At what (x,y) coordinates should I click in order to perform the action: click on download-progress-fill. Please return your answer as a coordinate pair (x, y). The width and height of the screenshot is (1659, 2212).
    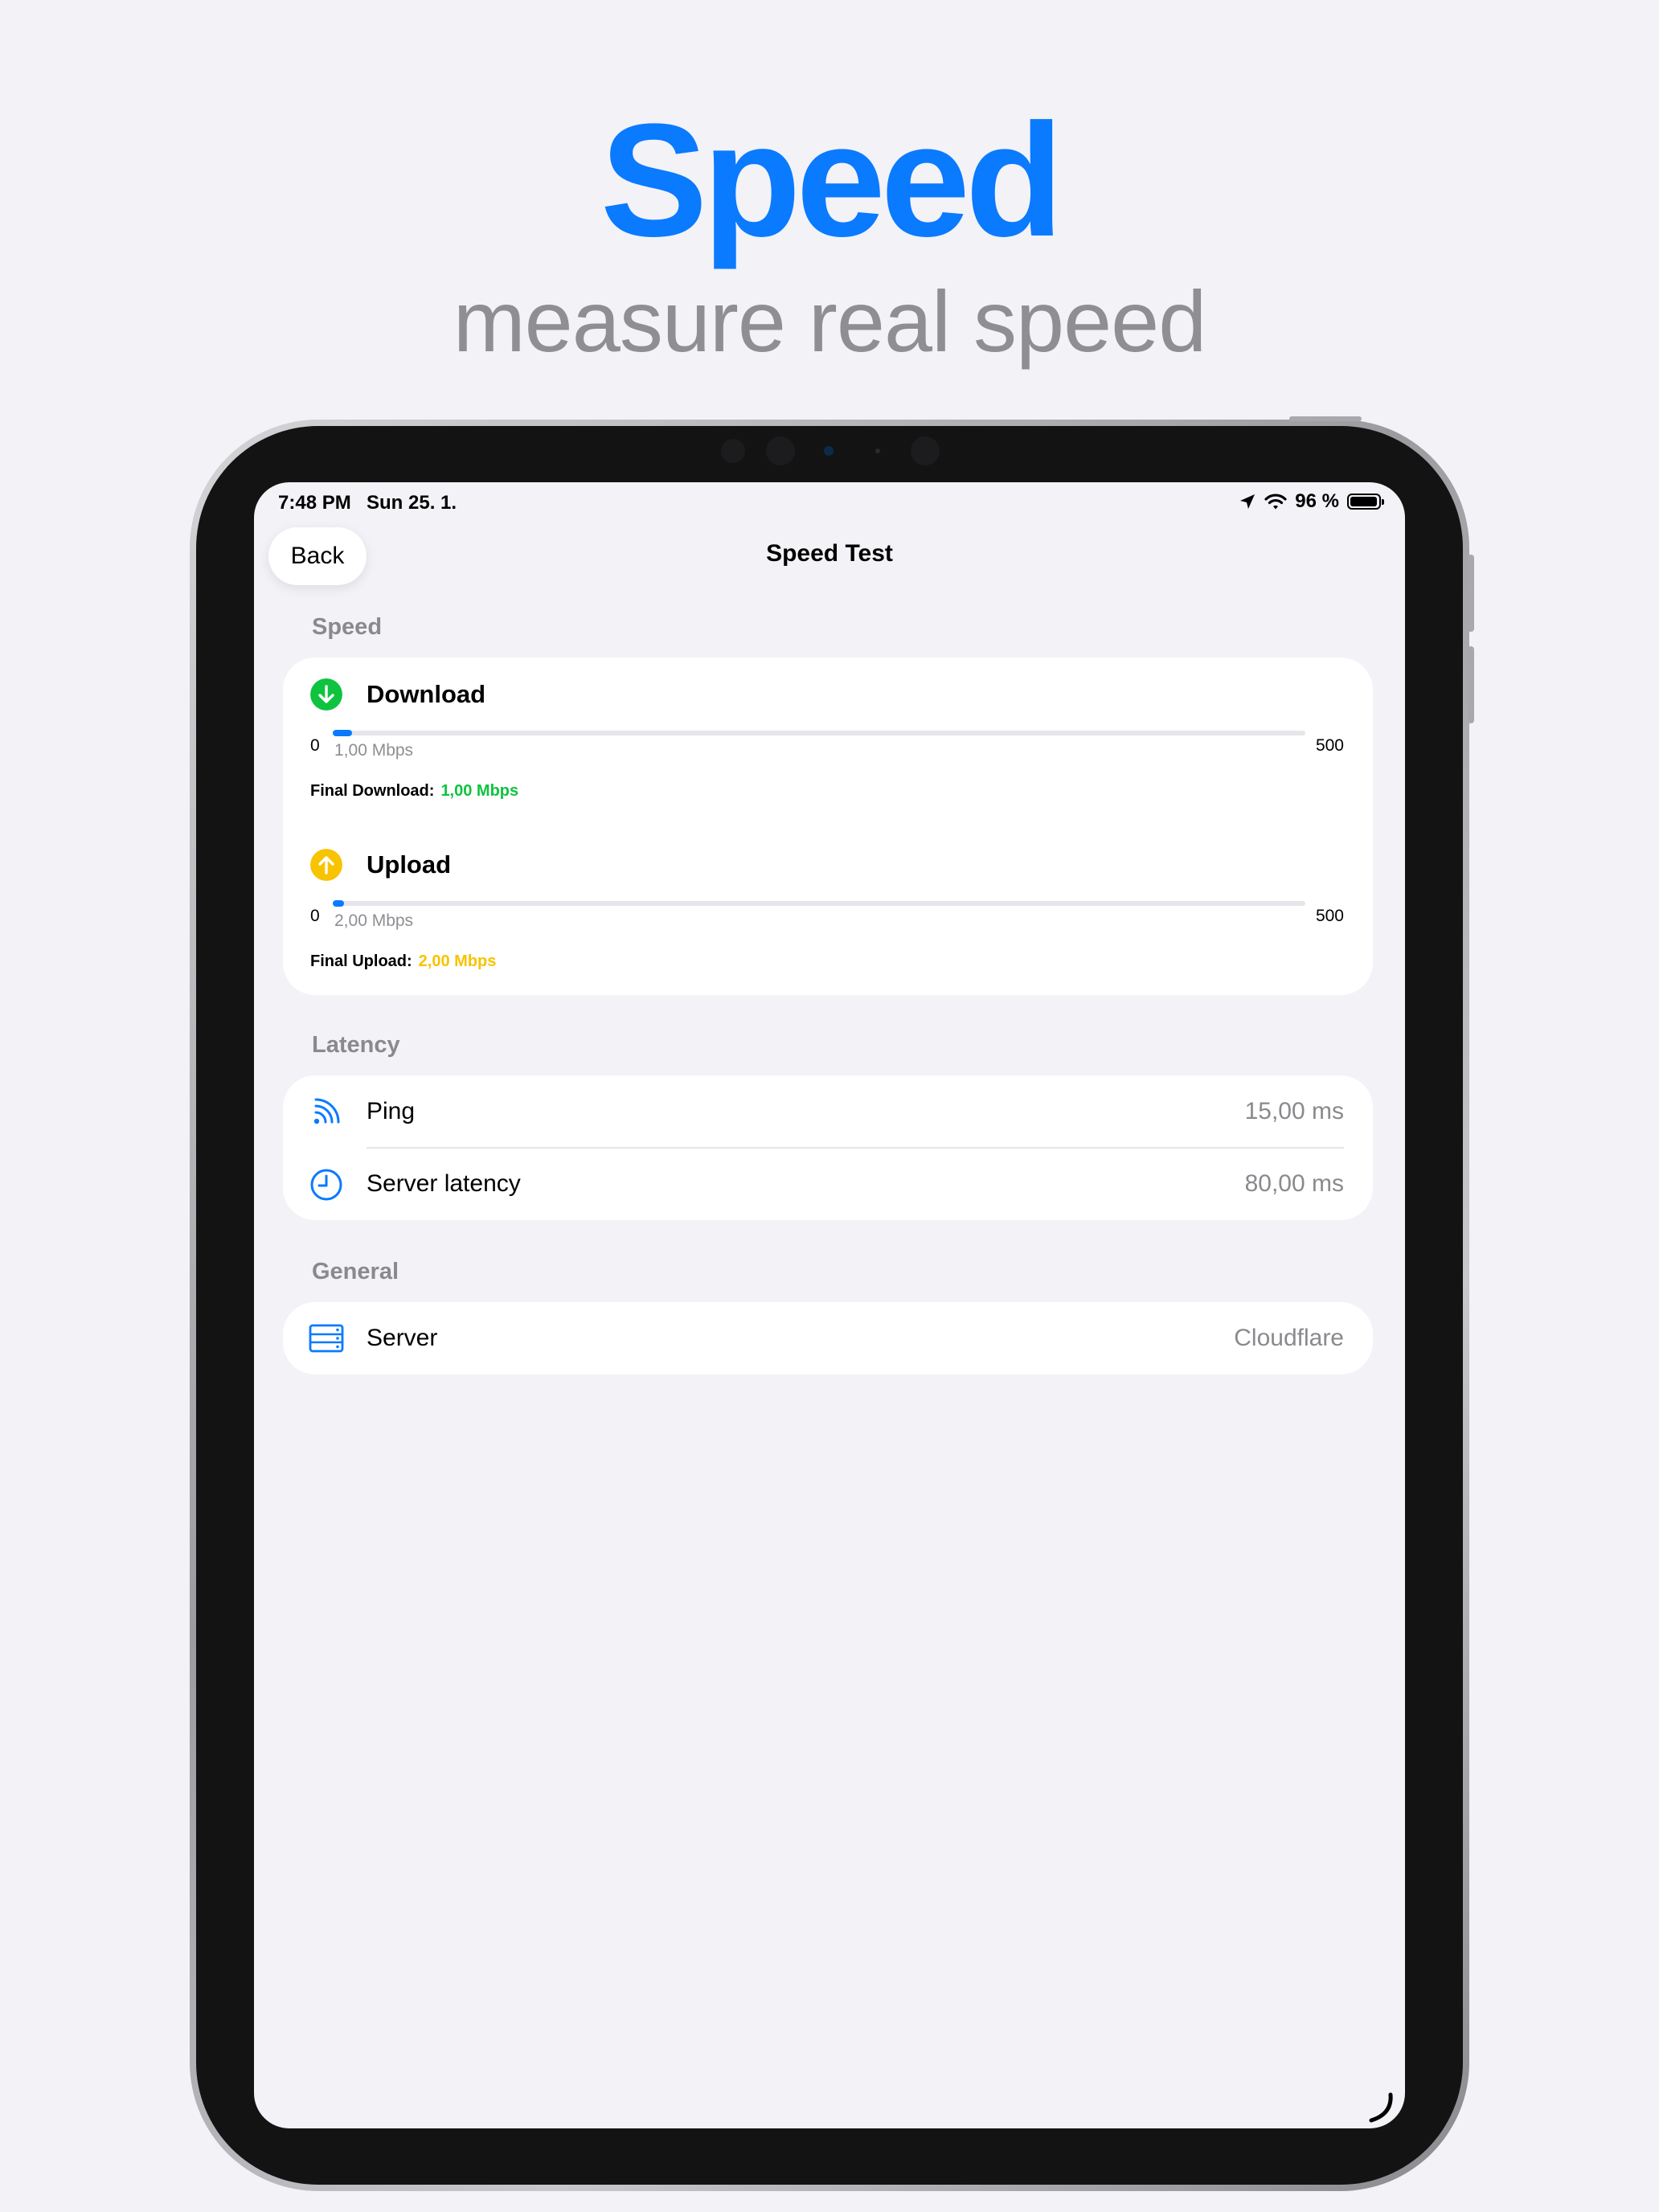
    Looking at the image, I should click on (342, 733).